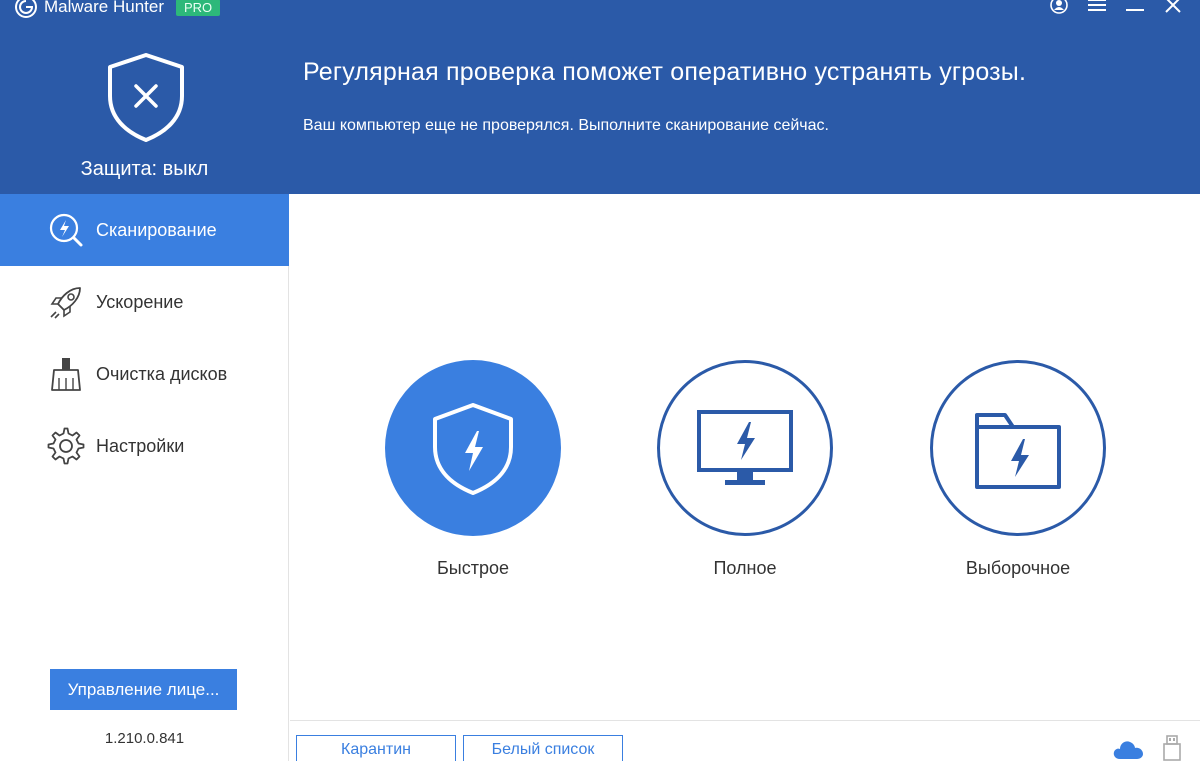 The width and height of the screenshot is (1200, 761). What do you see at coordinates (376, 748) in the screenshot?
I see `quarantine-button: Карантин` at bounding box center [376, 748].